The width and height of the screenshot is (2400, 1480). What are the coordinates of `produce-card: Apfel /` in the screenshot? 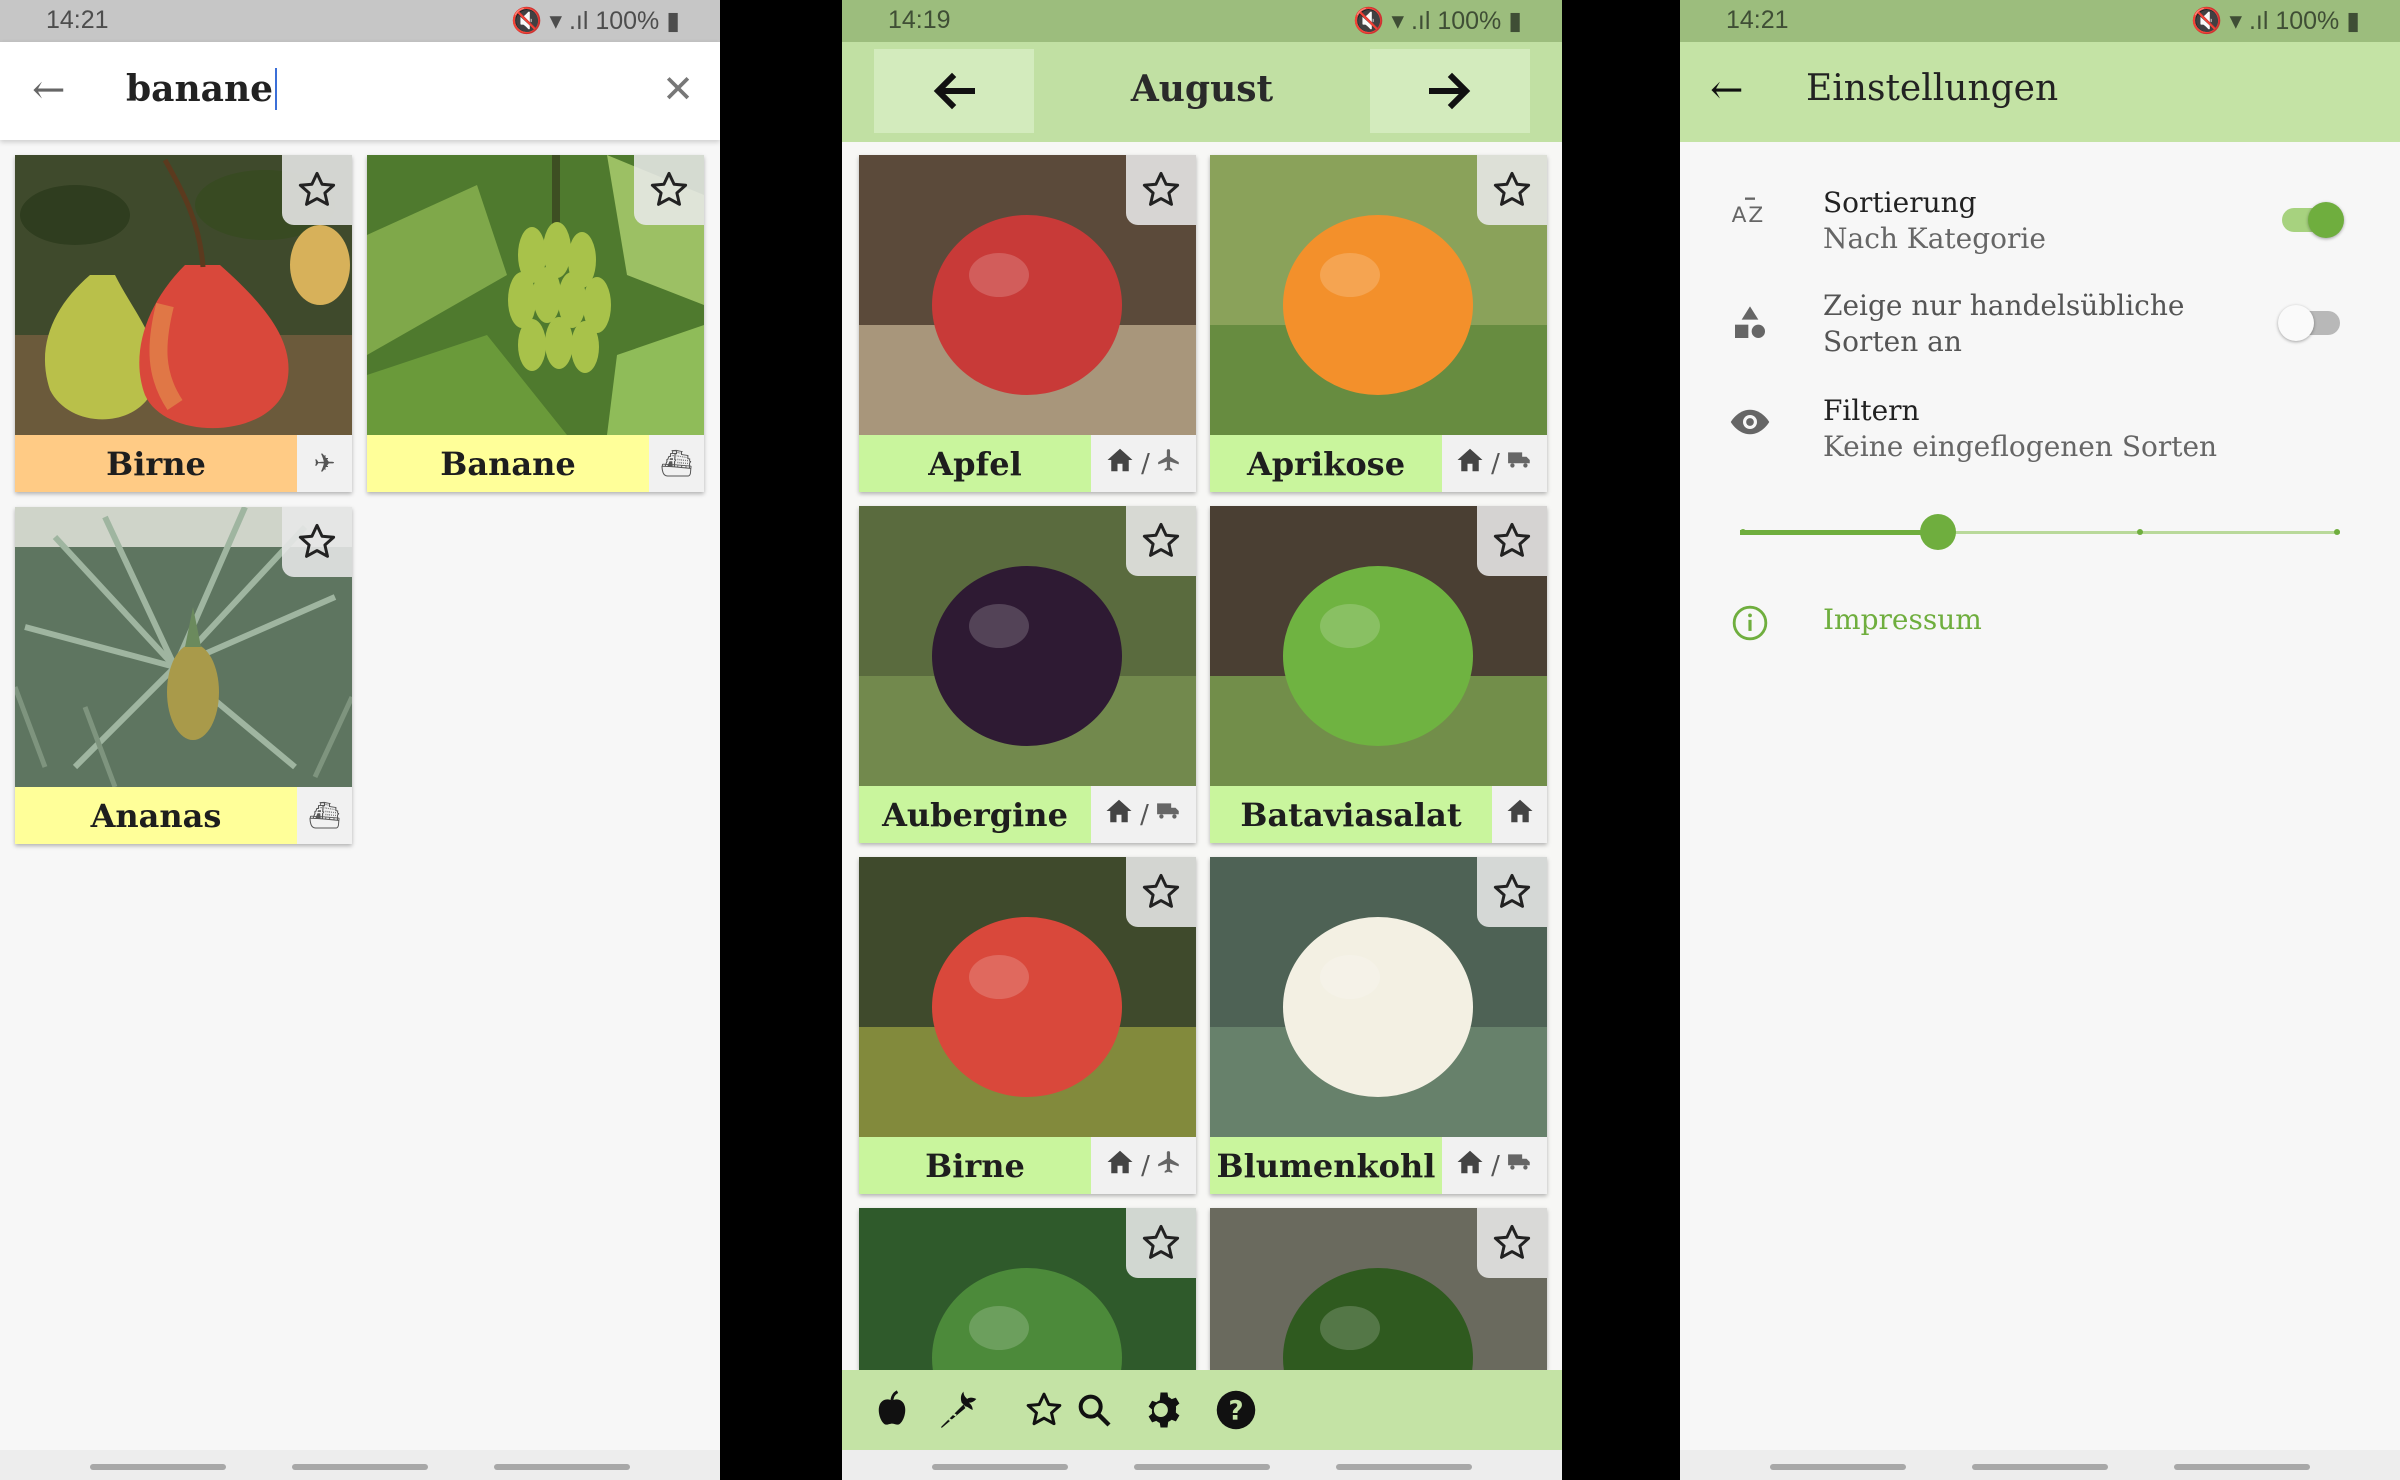 It's located at (1027, 323).